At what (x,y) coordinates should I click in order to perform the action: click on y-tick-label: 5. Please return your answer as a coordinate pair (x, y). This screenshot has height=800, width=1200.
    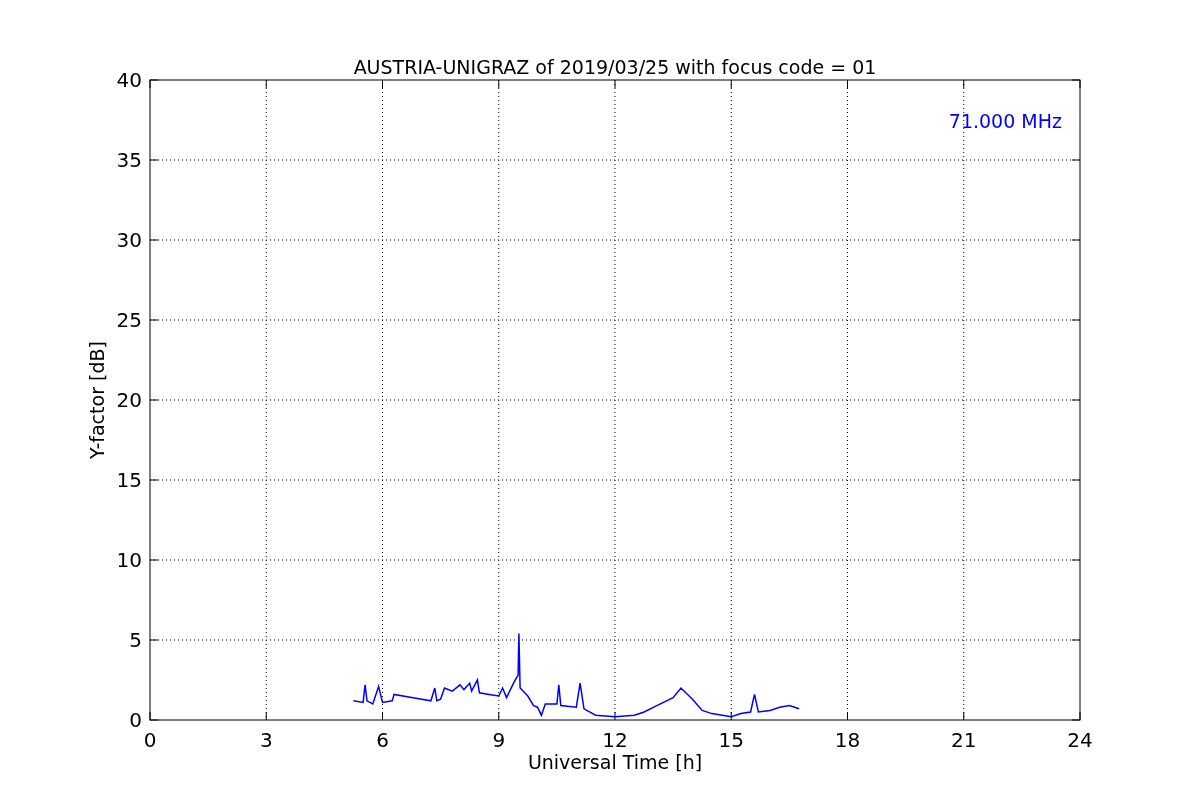
    Looking at the image, I should click on (135, 640).